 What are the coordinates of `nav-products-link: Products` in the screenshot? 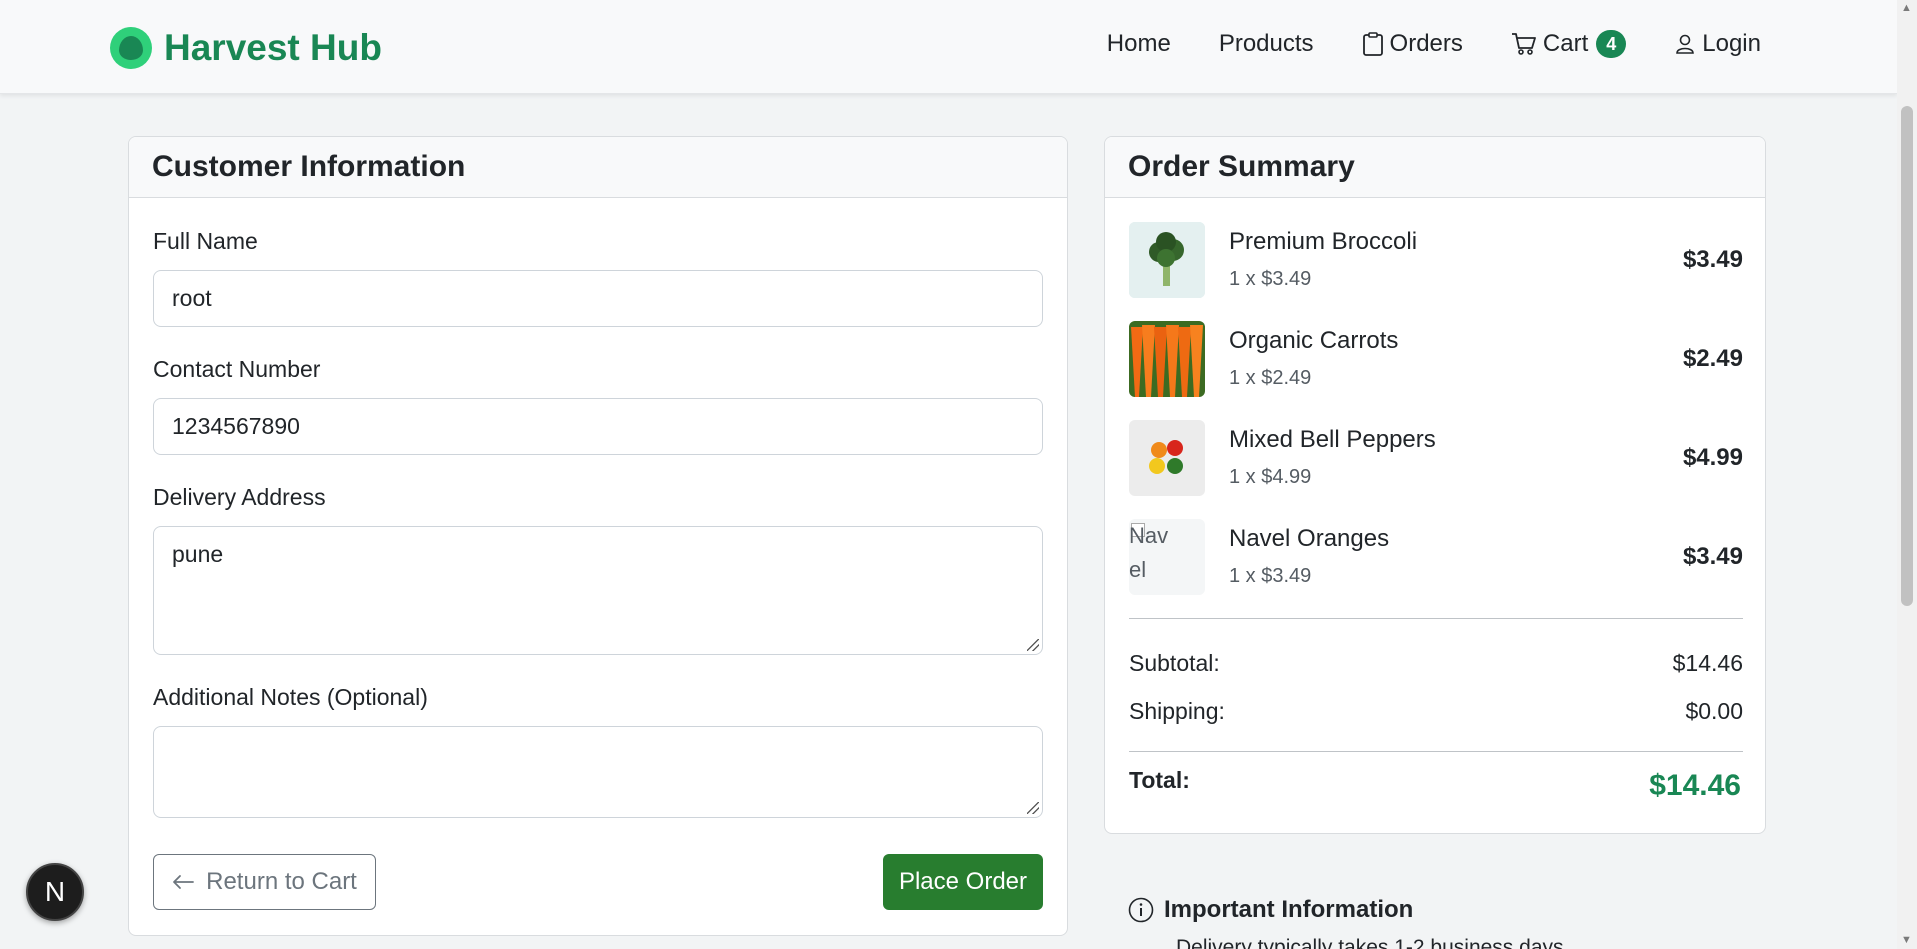 It's located at (1266, 44).